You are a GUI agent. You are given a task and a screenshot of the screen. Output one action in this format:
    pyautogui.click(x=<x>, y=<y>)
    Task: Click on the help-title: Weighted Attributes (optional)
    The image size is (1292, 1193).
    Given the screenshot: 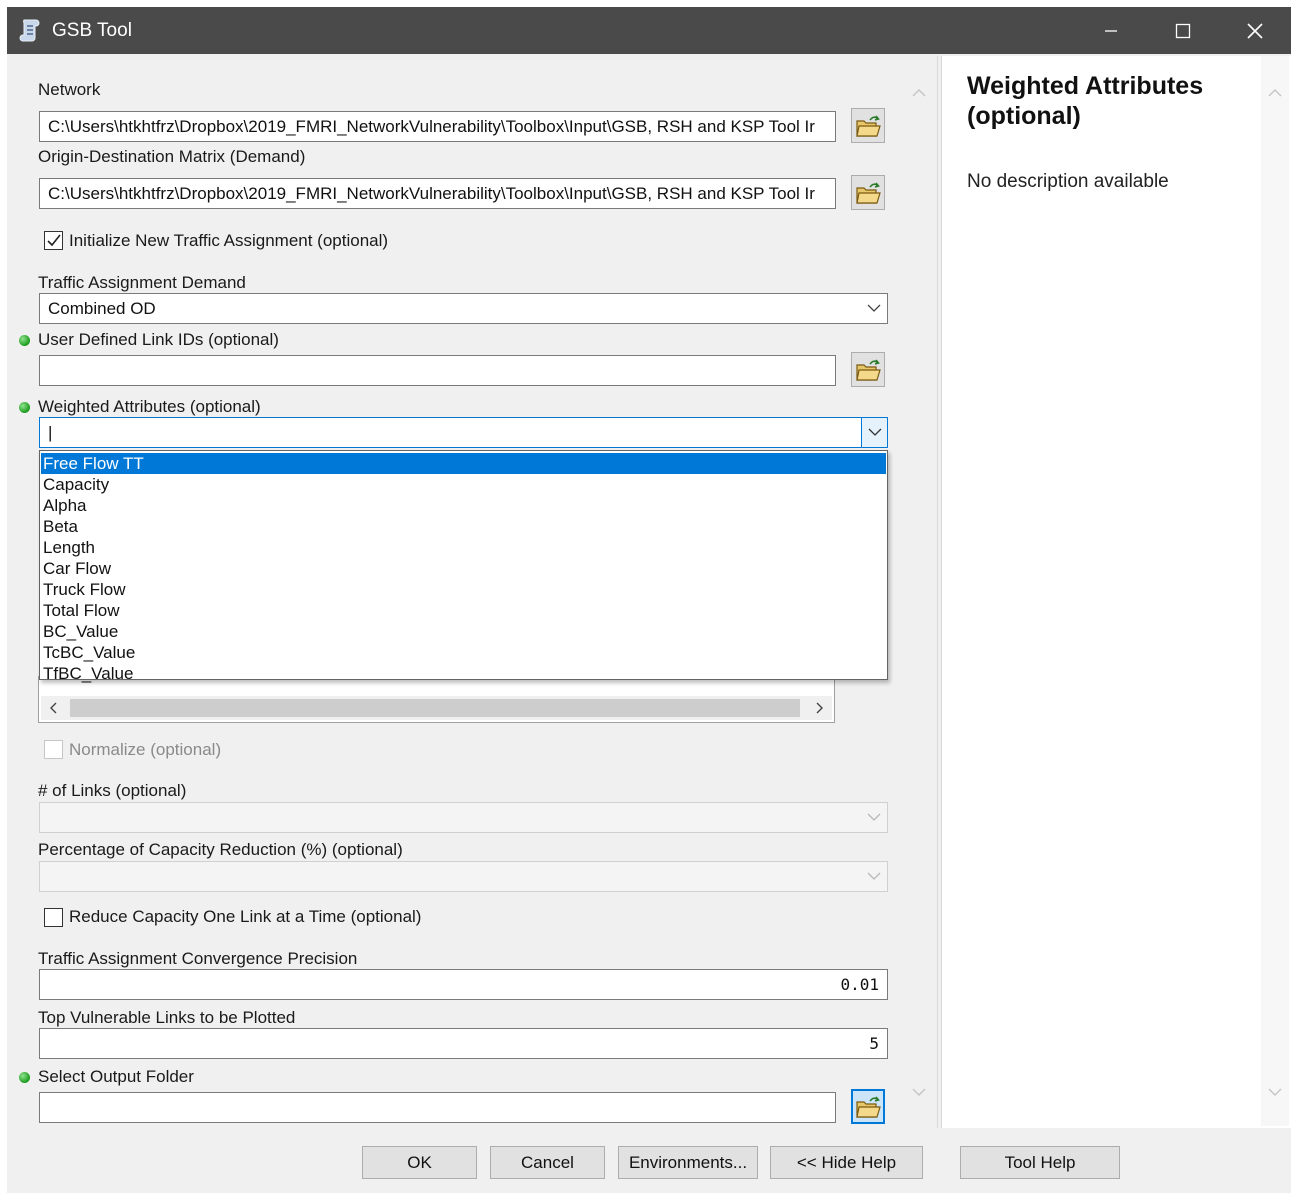 What is the action you would take?
    pyautogui.click(x=1085, y=101)
    